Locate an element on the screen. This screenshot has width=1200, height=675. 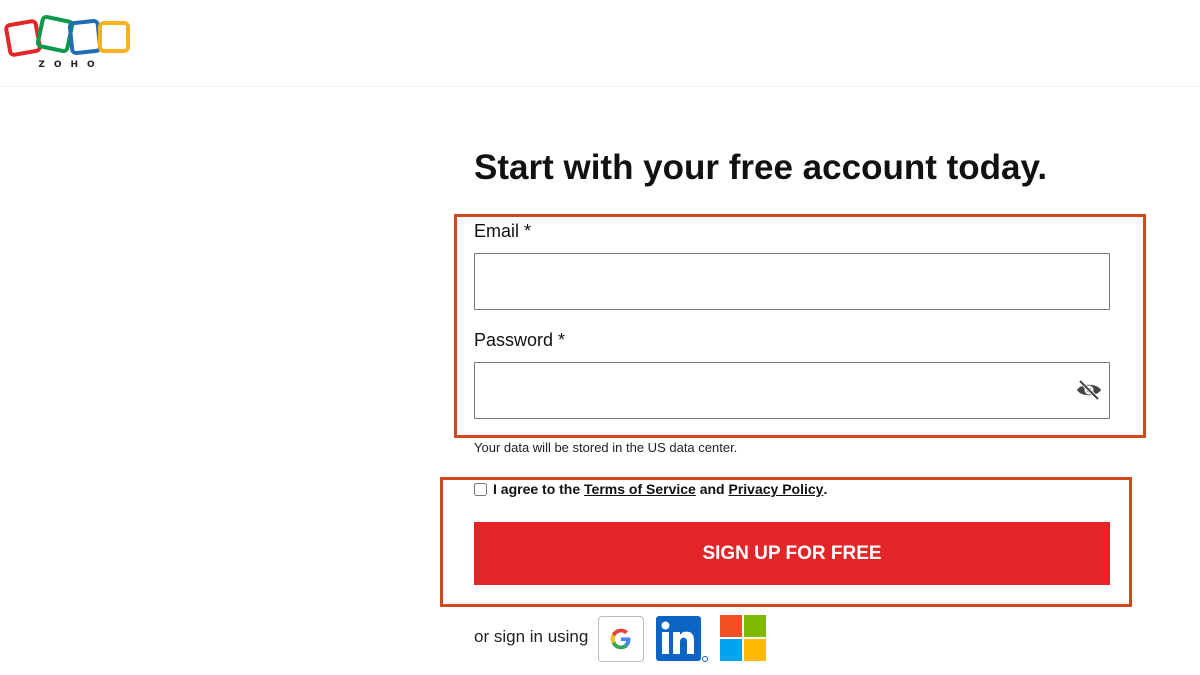
social-signin-label: or sign in using is located at coordinates (531, 636).